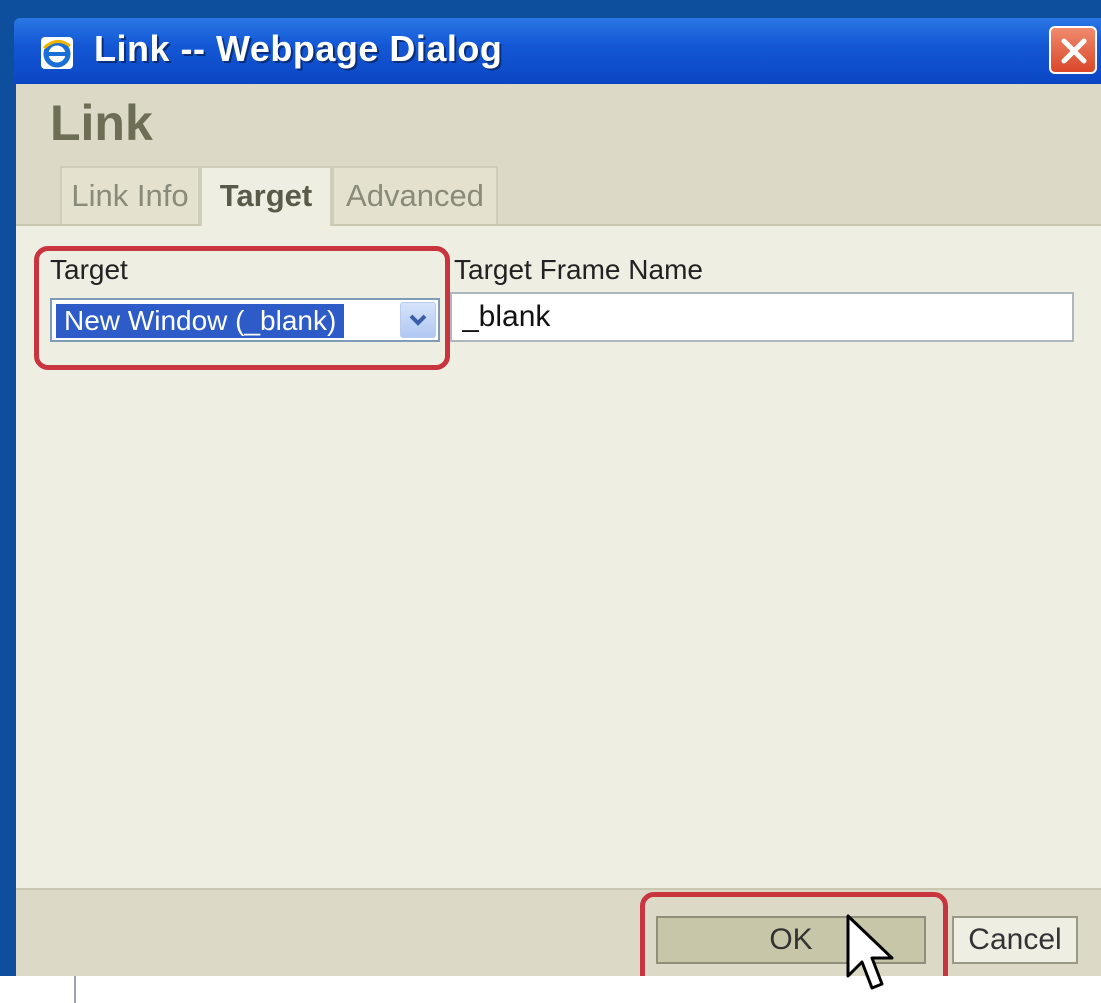 The image size is (1101, 1003). I want to click on close-button, so click(1073, 50).